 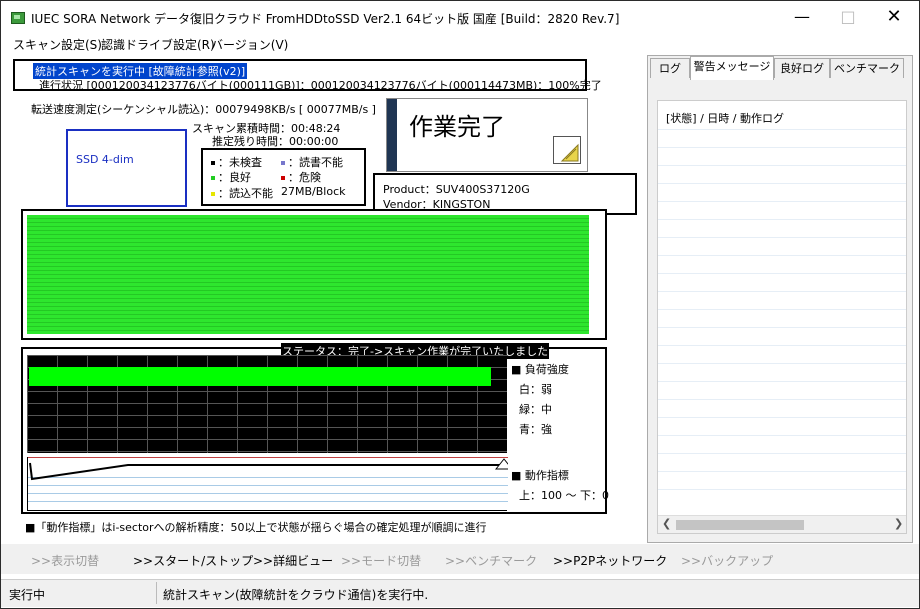 What do you see at coordinates (518, 475) in the screenshot?
I see `activity-title-marker: ■` at bounding box center [518, 475].